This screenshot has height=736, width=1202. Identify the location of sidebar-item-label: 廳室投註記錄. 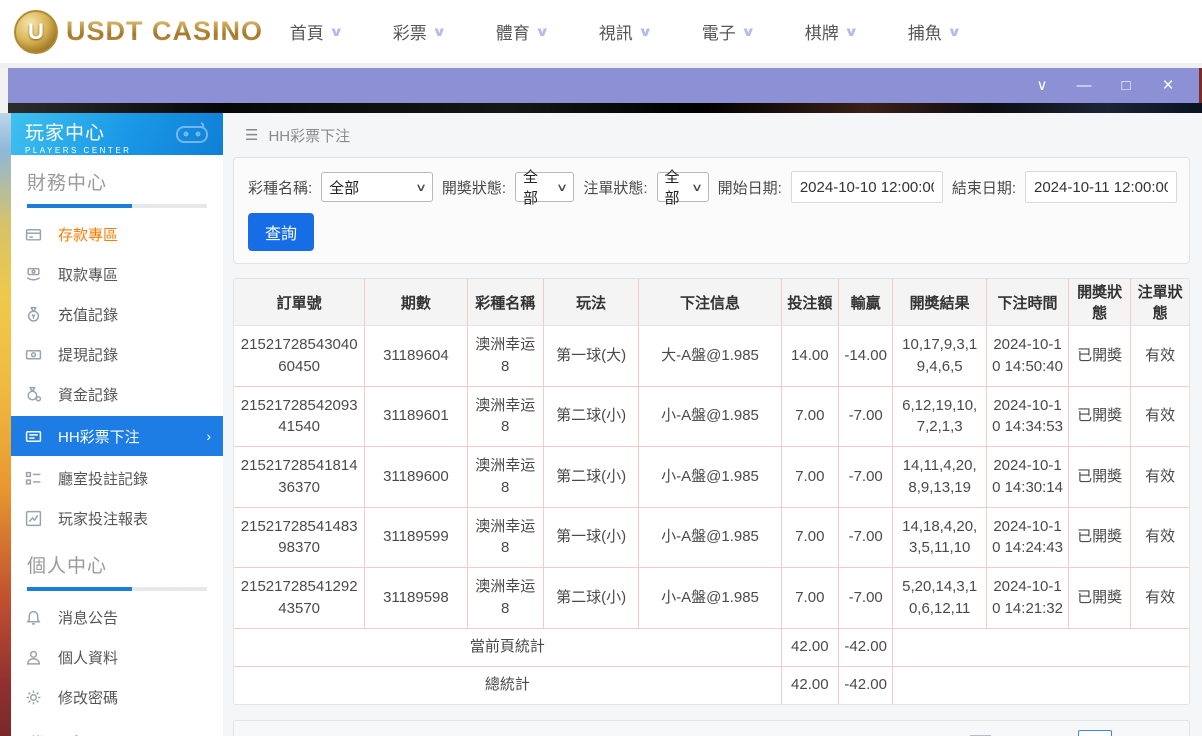
(103, 479).